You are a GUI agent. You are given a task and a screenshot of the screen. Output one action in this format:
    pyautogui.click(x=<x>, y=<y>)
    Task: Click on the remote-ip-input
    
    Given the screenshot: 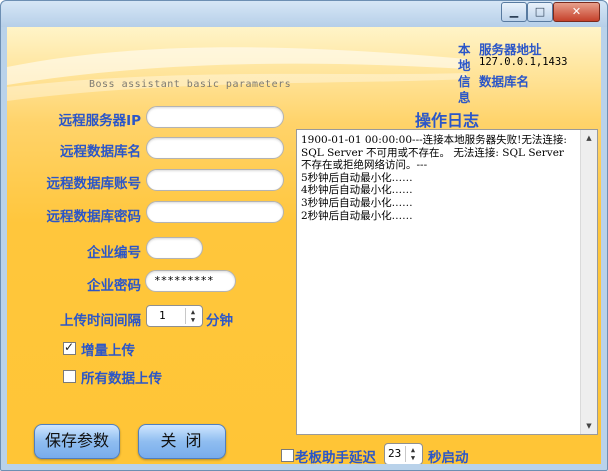 What is the action you would take?
    pyautogui.click(x=215, y=117)
    